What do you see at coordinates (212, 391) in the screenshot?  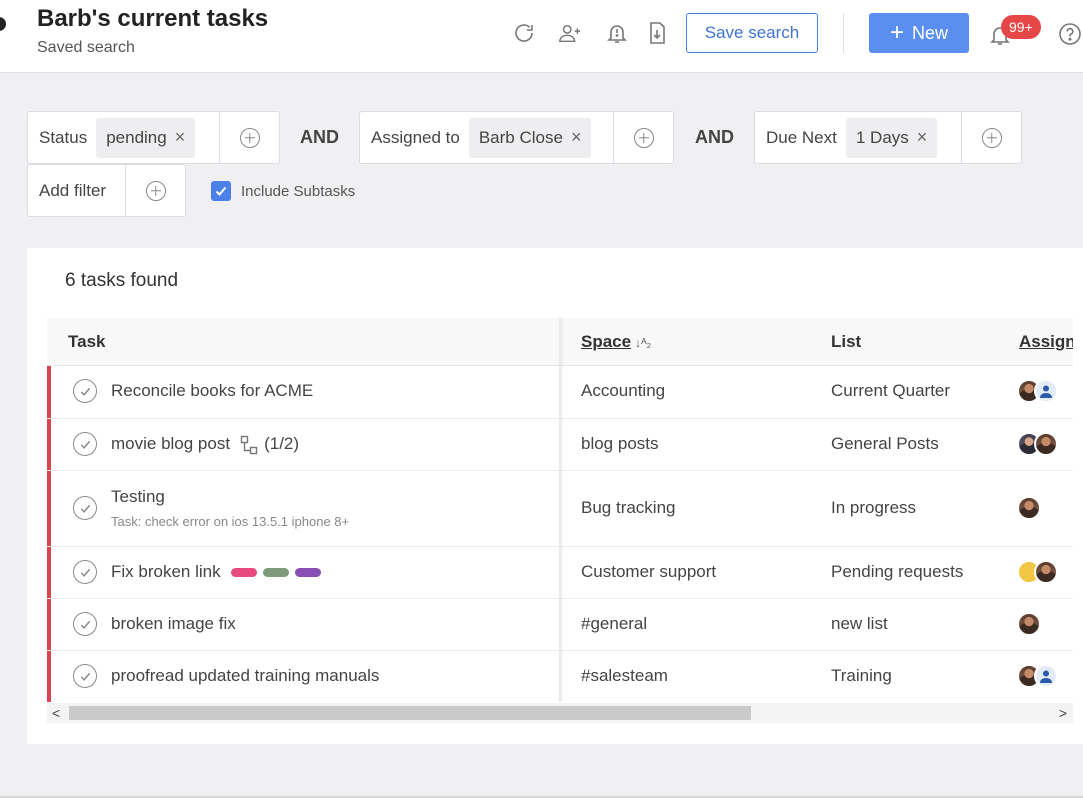 I see `task-name: Reconcile books for ACME` at bounding box center [212, 391].